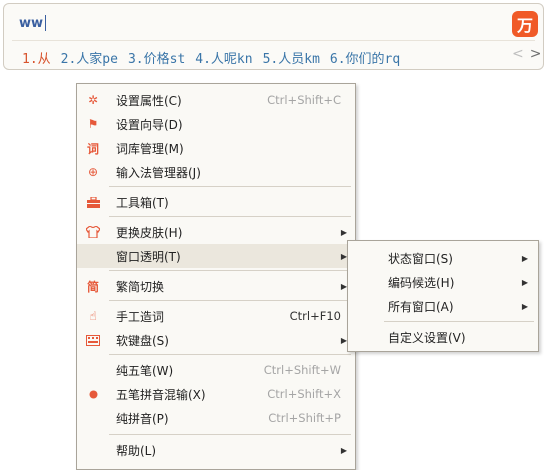  What do you see at coordinates (216, 232) in the screenshot?
I see `menu-item-change-skin: 更换皮肤(H) ▶` at bounding box center [216, 232].